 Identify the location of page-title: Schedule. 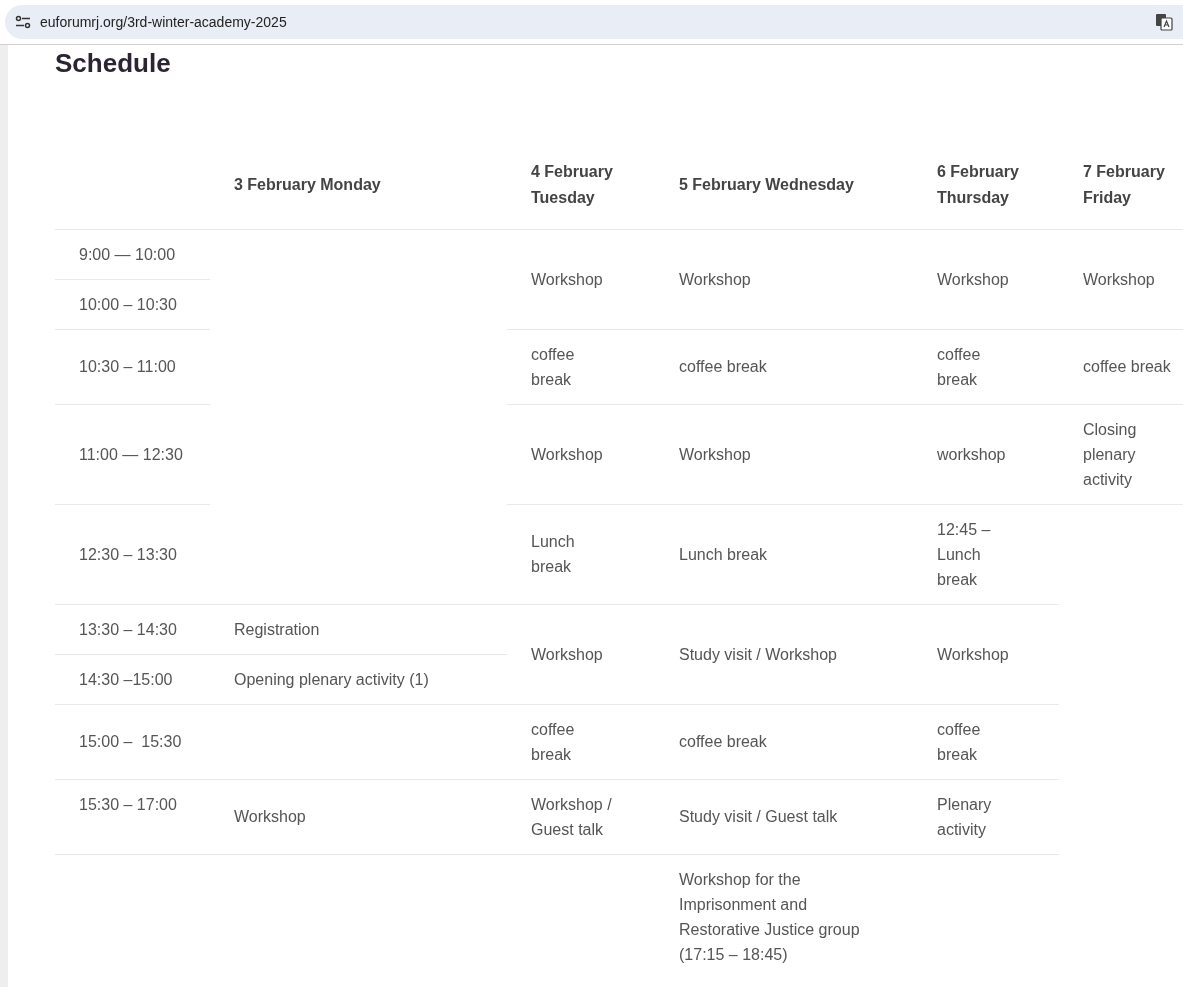
(113, 63).